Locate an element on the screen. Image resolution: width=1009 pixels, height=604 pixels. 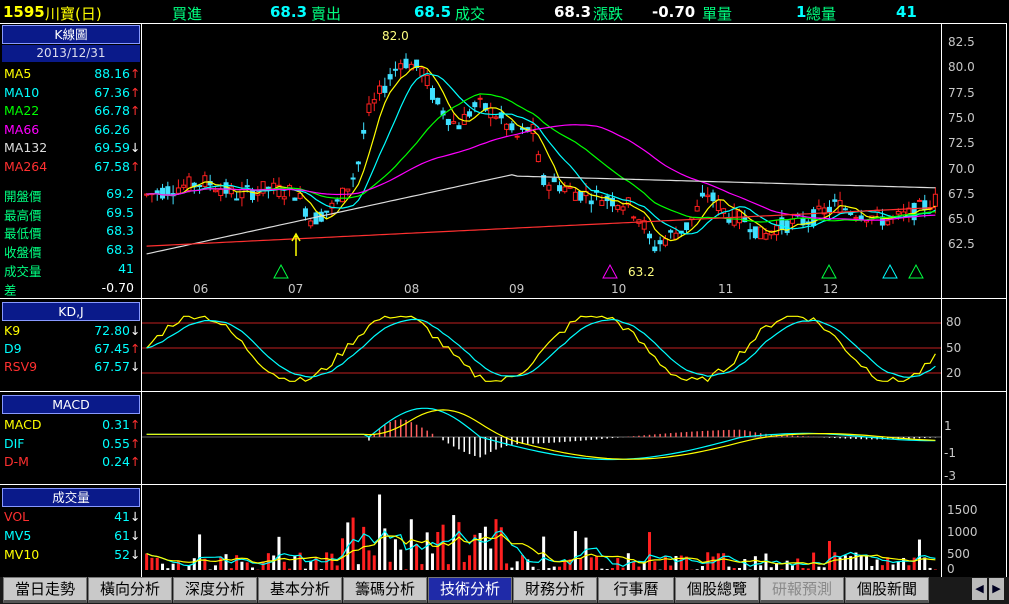
price-axis-tick: 62.5 is located at coordinates (961, 244).